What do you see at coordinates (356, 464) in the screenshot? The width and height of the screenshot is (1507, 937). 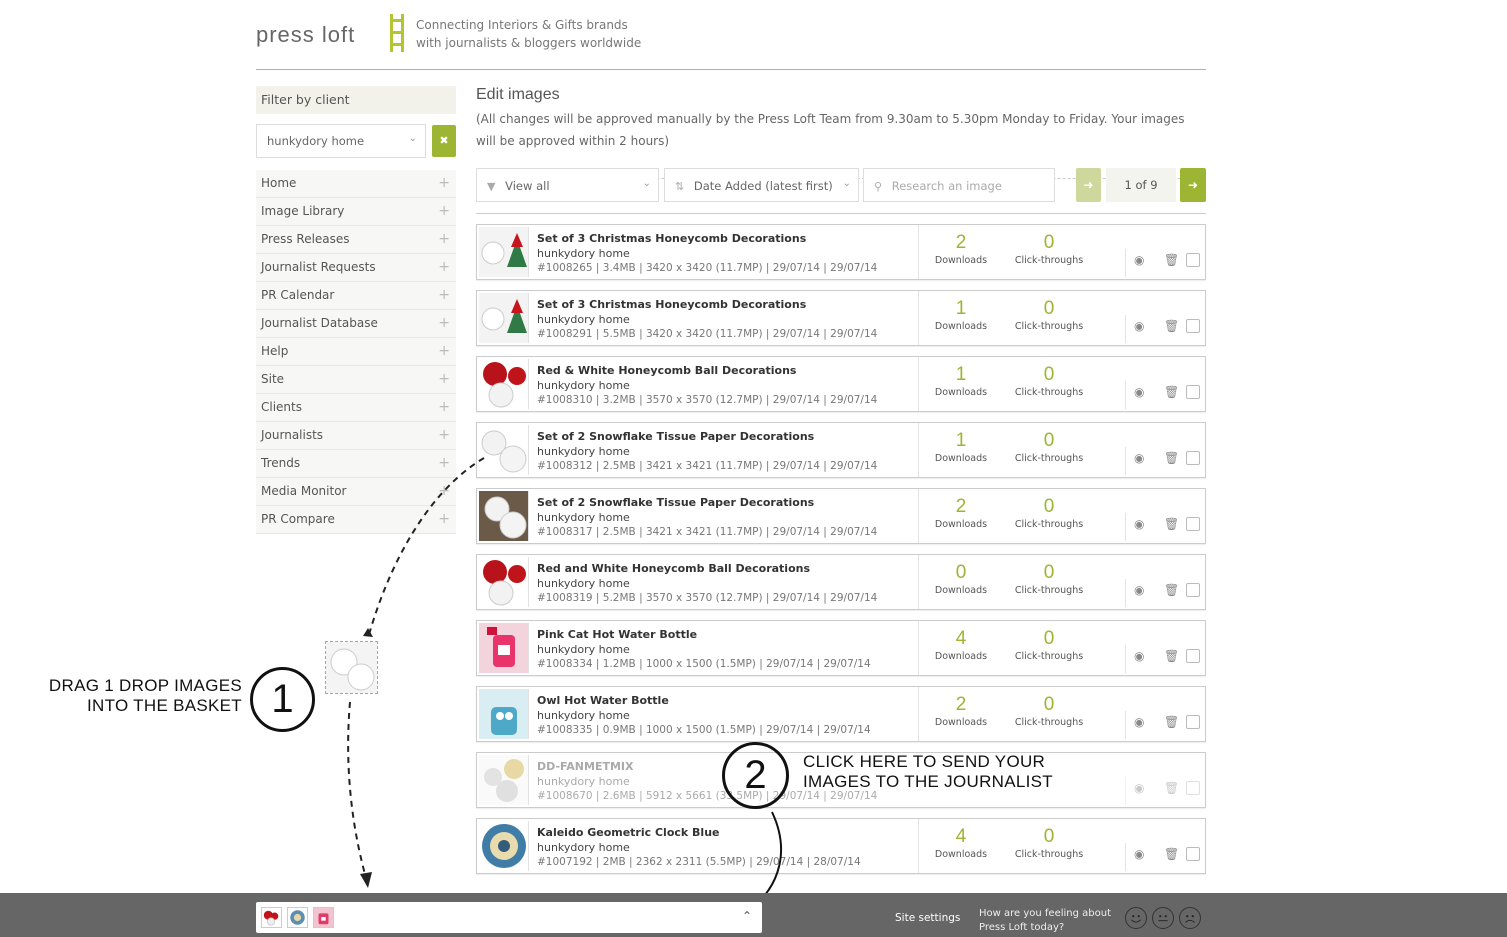 I see `sidebar-item-trends: Trends +` at bounding box center [356, 464].